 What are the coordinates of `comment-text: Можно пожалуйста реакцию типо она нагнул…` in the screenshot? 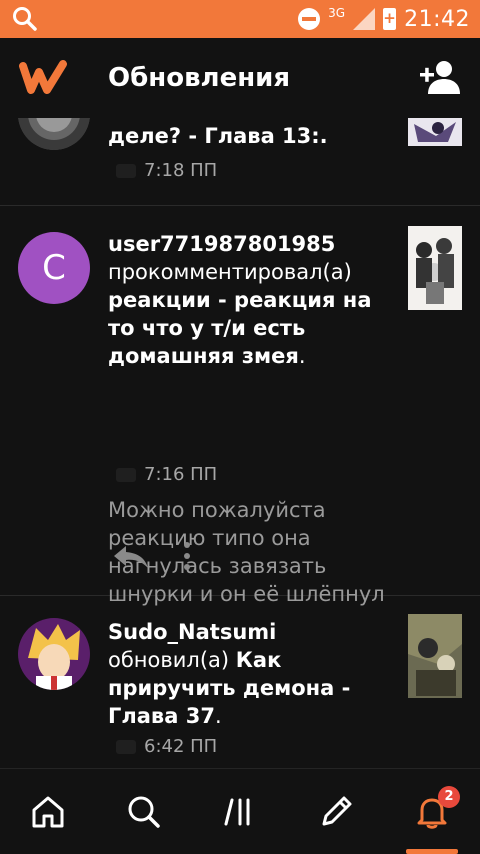 It's located at (246, 552).